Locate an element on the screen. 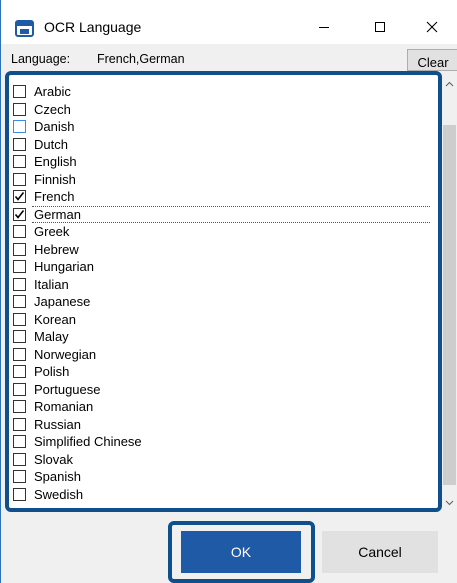 The width and height of the screenshot is (457, 583). language-item-label: Polish is located at coordinates (52, 372).